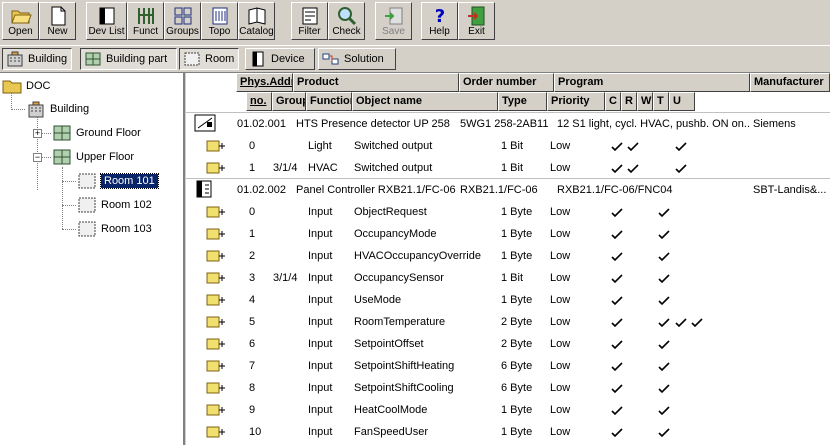  What do you see at coordinates (57, 109) in the screenshot?
I see `tree-item-building: Building` at bounding box center [57, 109].